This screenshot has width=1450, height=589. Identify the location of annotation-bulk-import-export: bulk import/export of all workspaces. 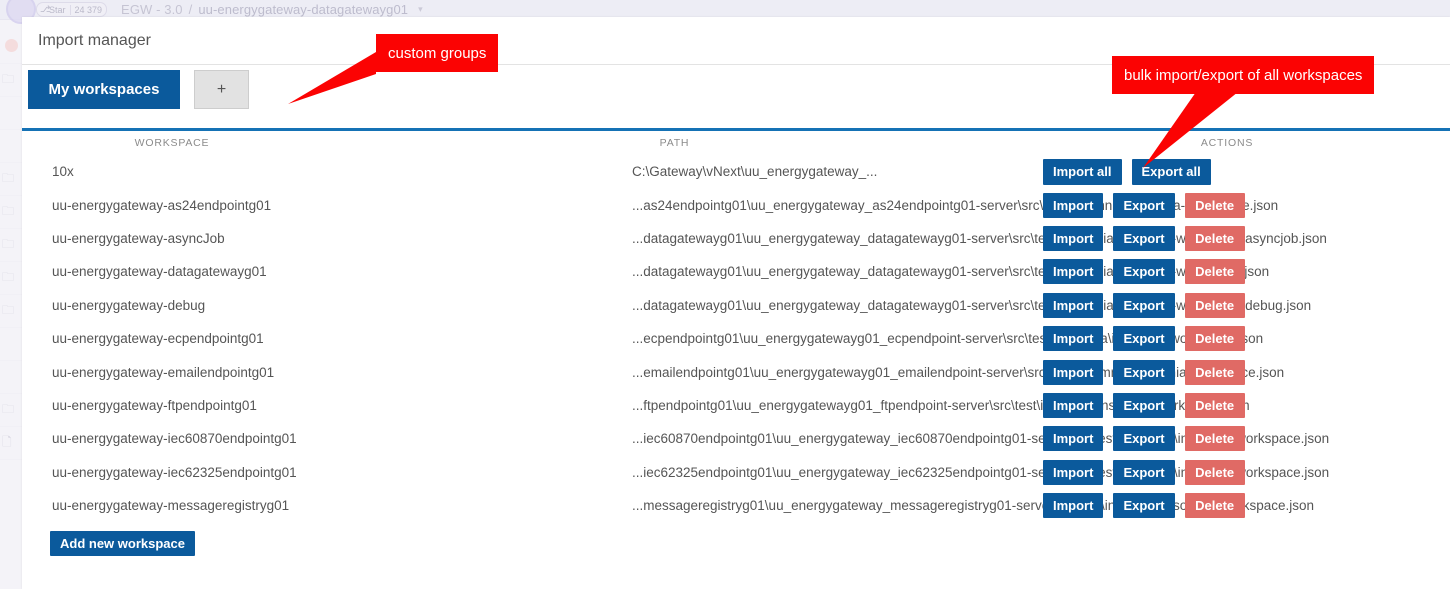
(1243, 75).